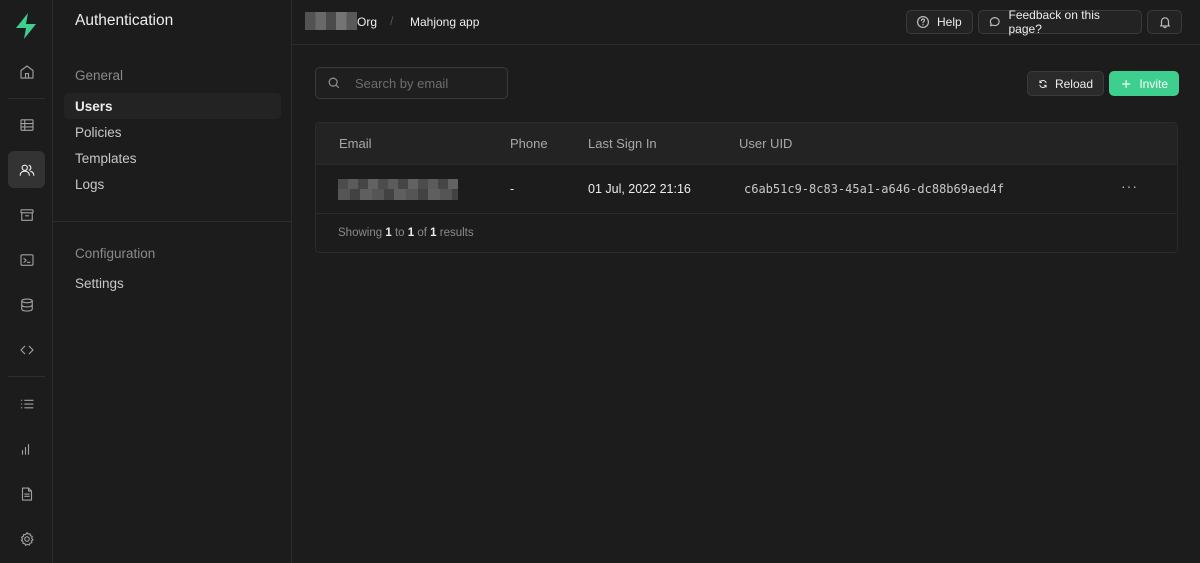  I want to click on pagination-prefix: Showing, so click(360, 233).